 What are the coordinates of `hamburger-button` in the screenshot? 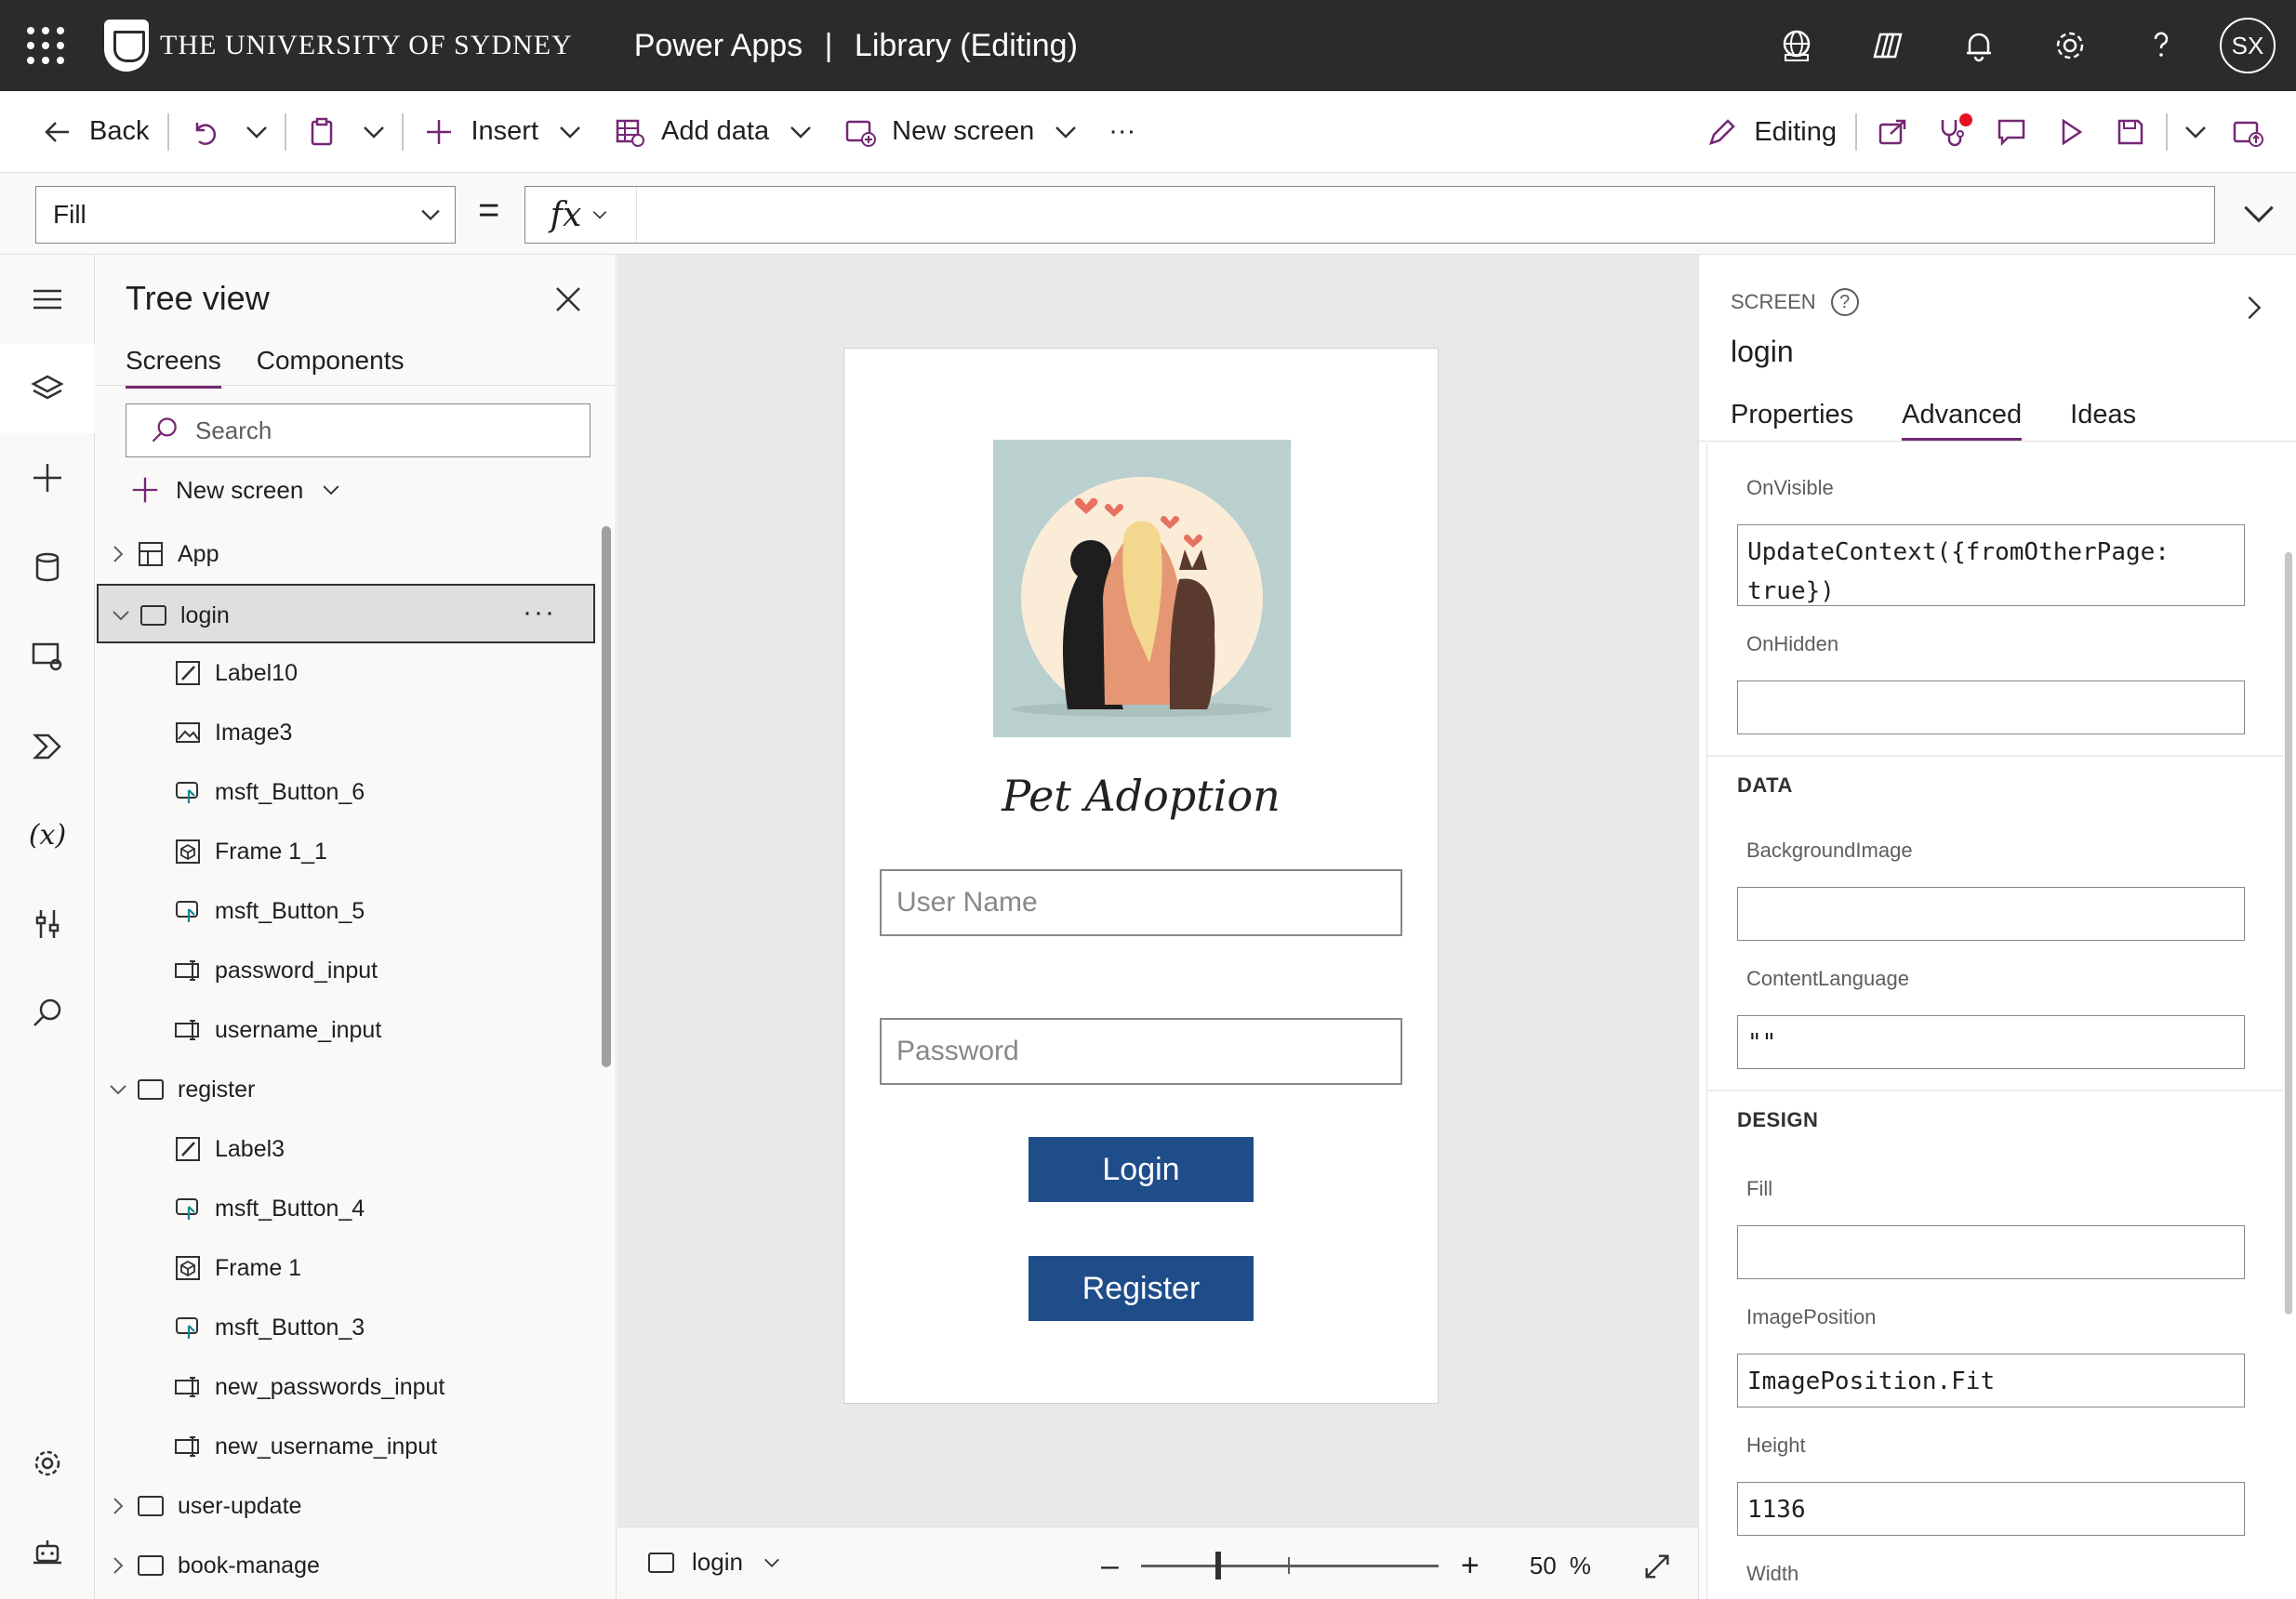 It's located at (47, 299).